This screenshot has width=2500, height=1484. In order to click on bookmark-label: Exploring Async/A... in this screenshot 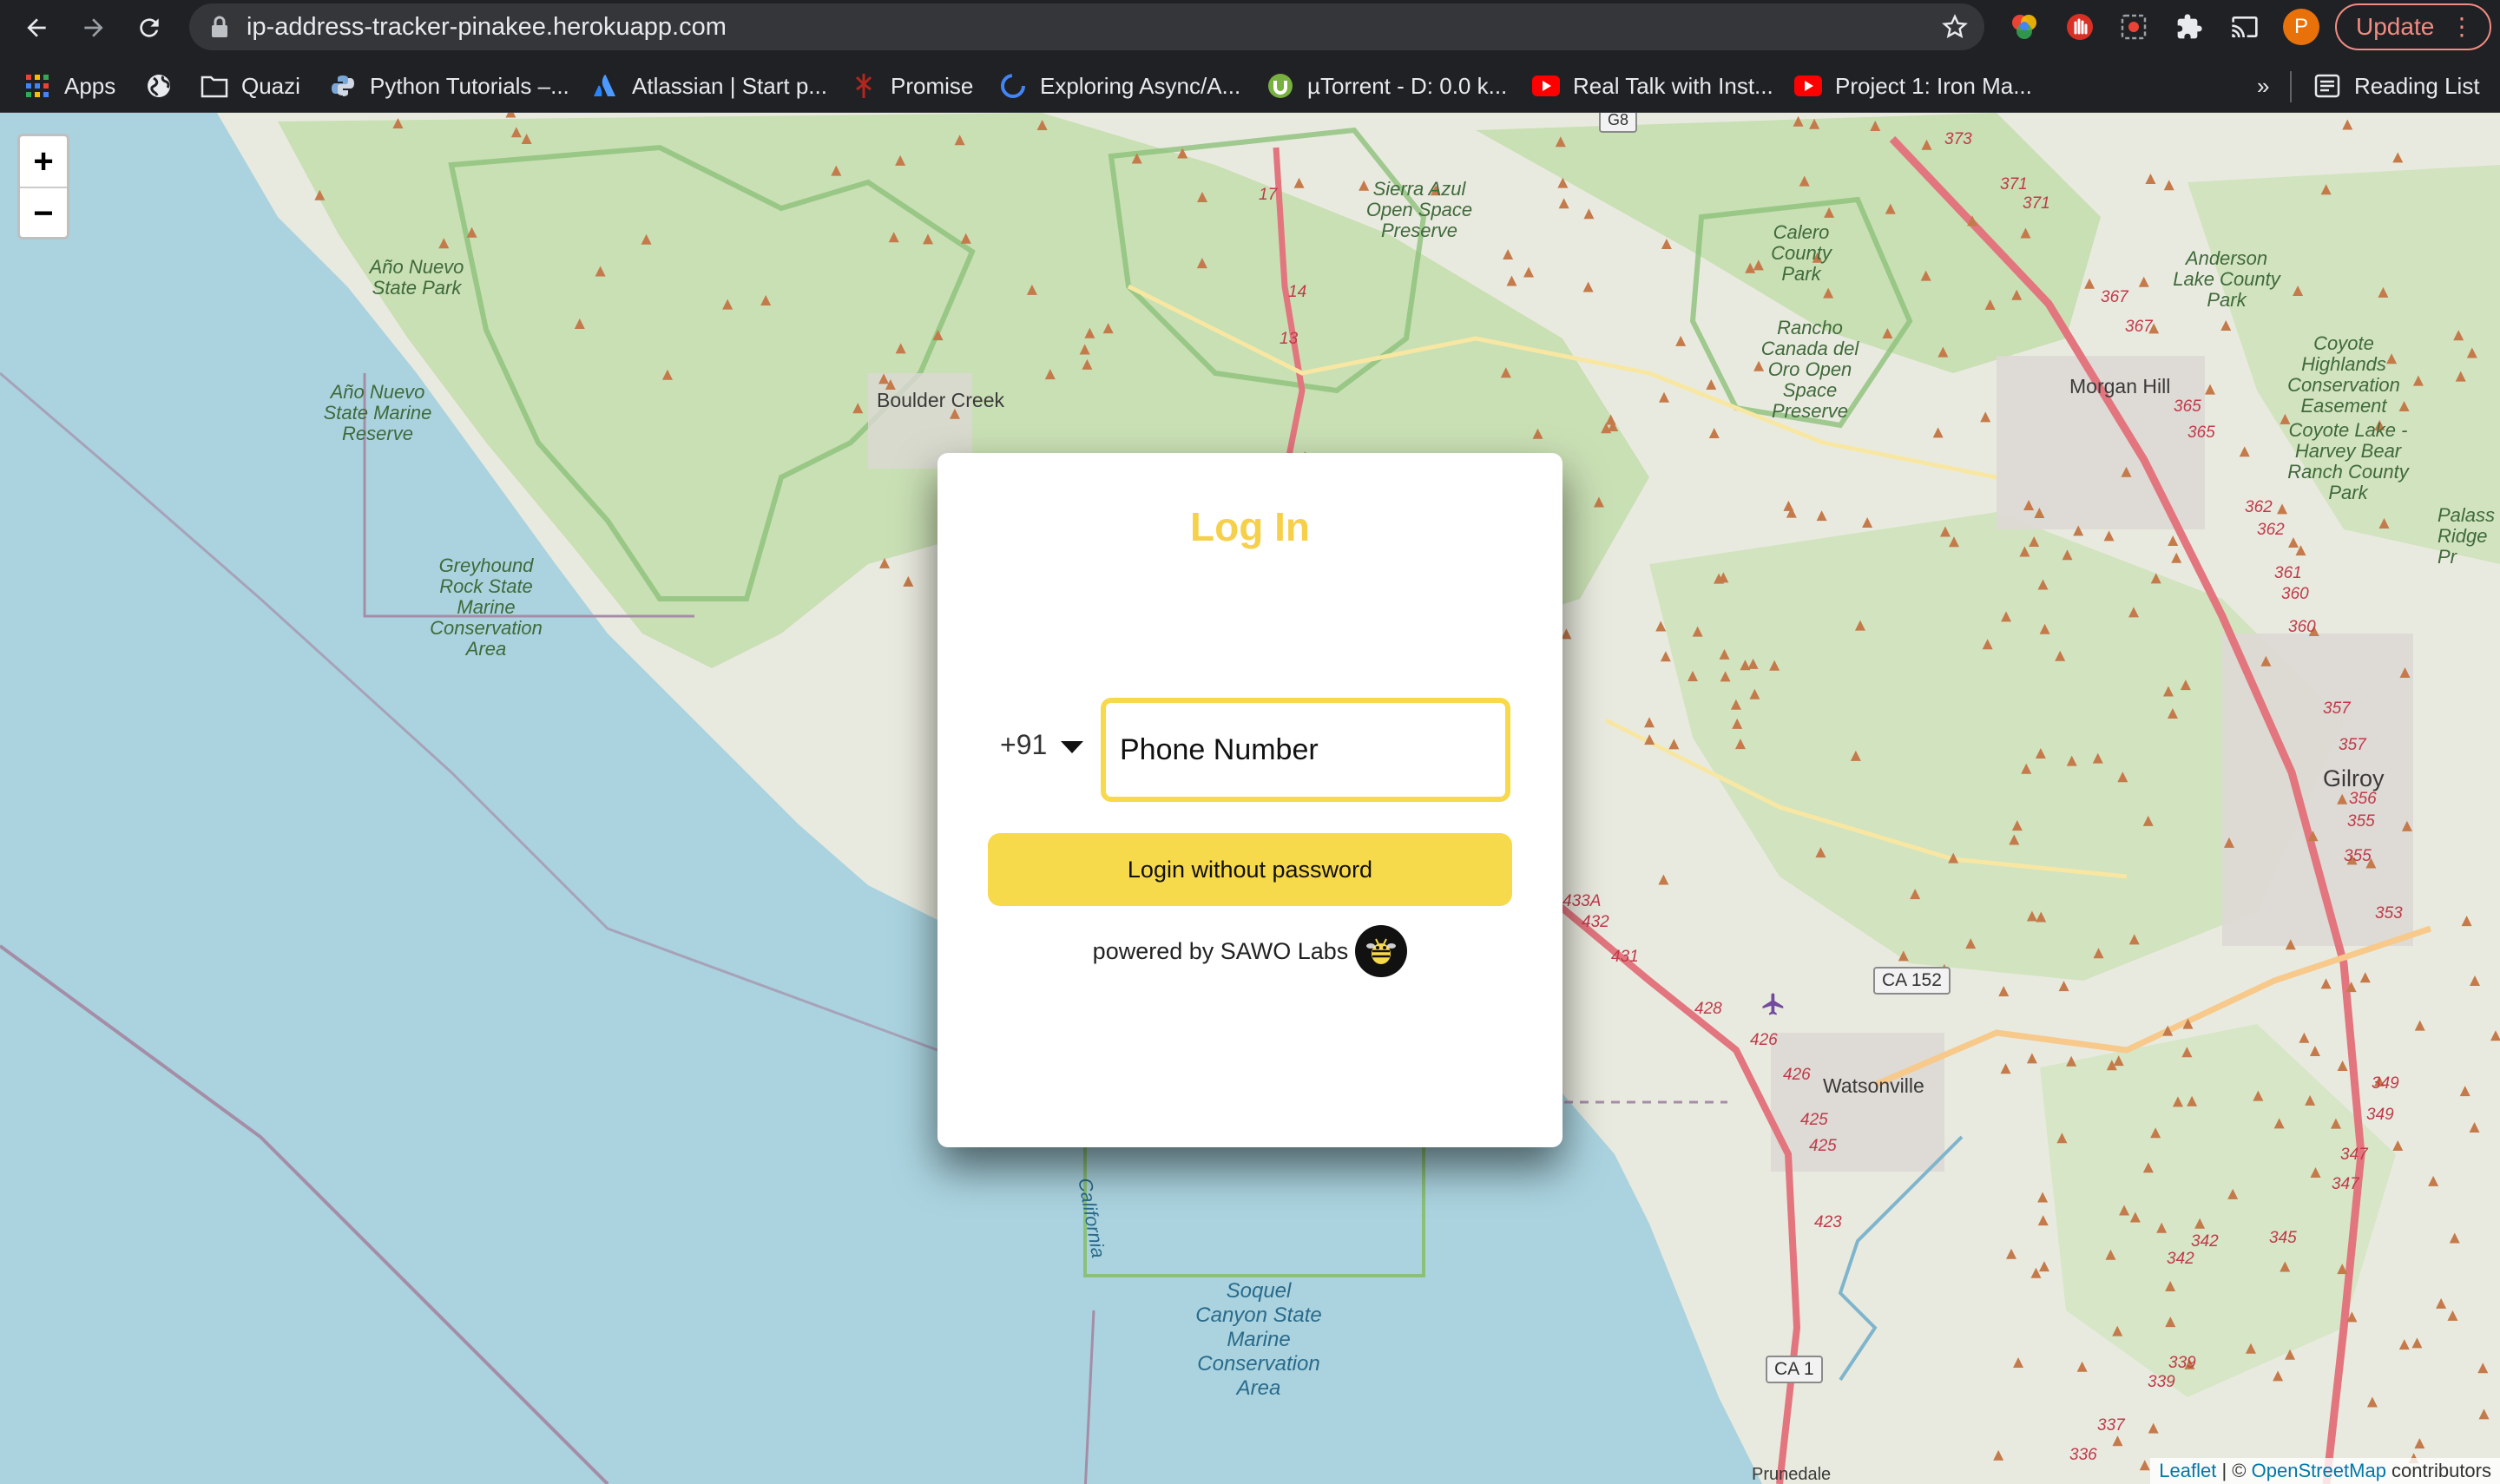, I will do `click(1140, 85)`.